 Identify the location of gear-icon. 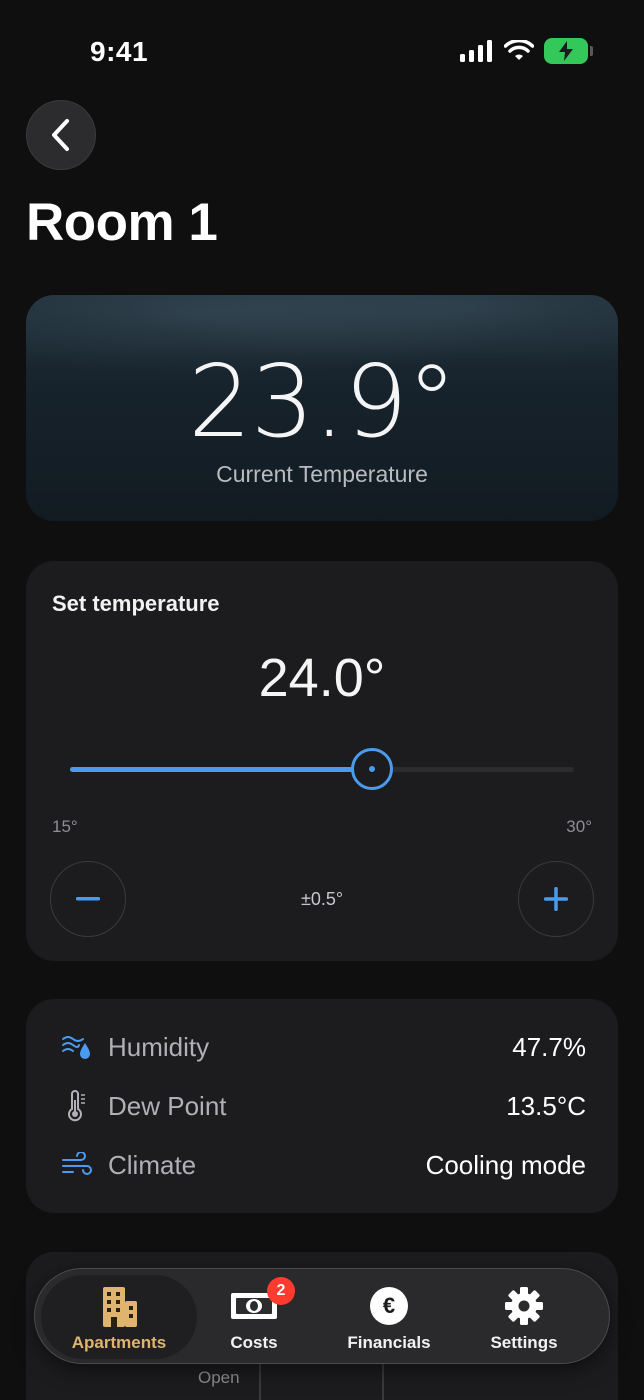
(524, 1306).